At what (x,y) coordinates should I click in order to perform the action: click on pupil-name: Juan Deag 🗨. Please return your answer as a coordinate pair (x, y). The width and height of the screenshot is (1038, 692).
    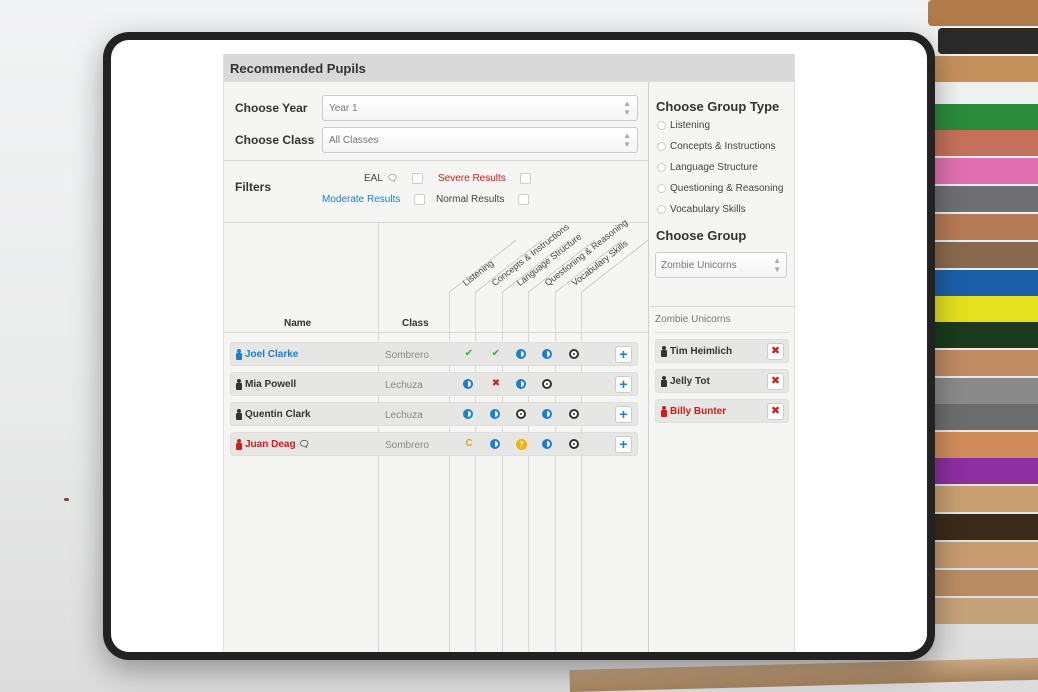
    Looking at the image, I should click on (272, 444).